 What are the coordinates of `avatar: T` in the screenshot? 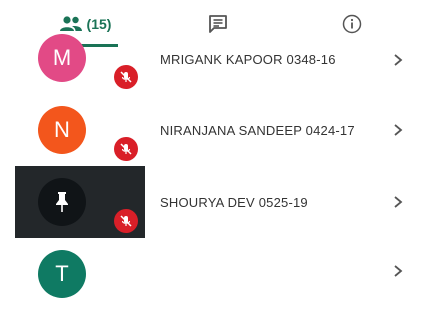 It's located at (62, 274).